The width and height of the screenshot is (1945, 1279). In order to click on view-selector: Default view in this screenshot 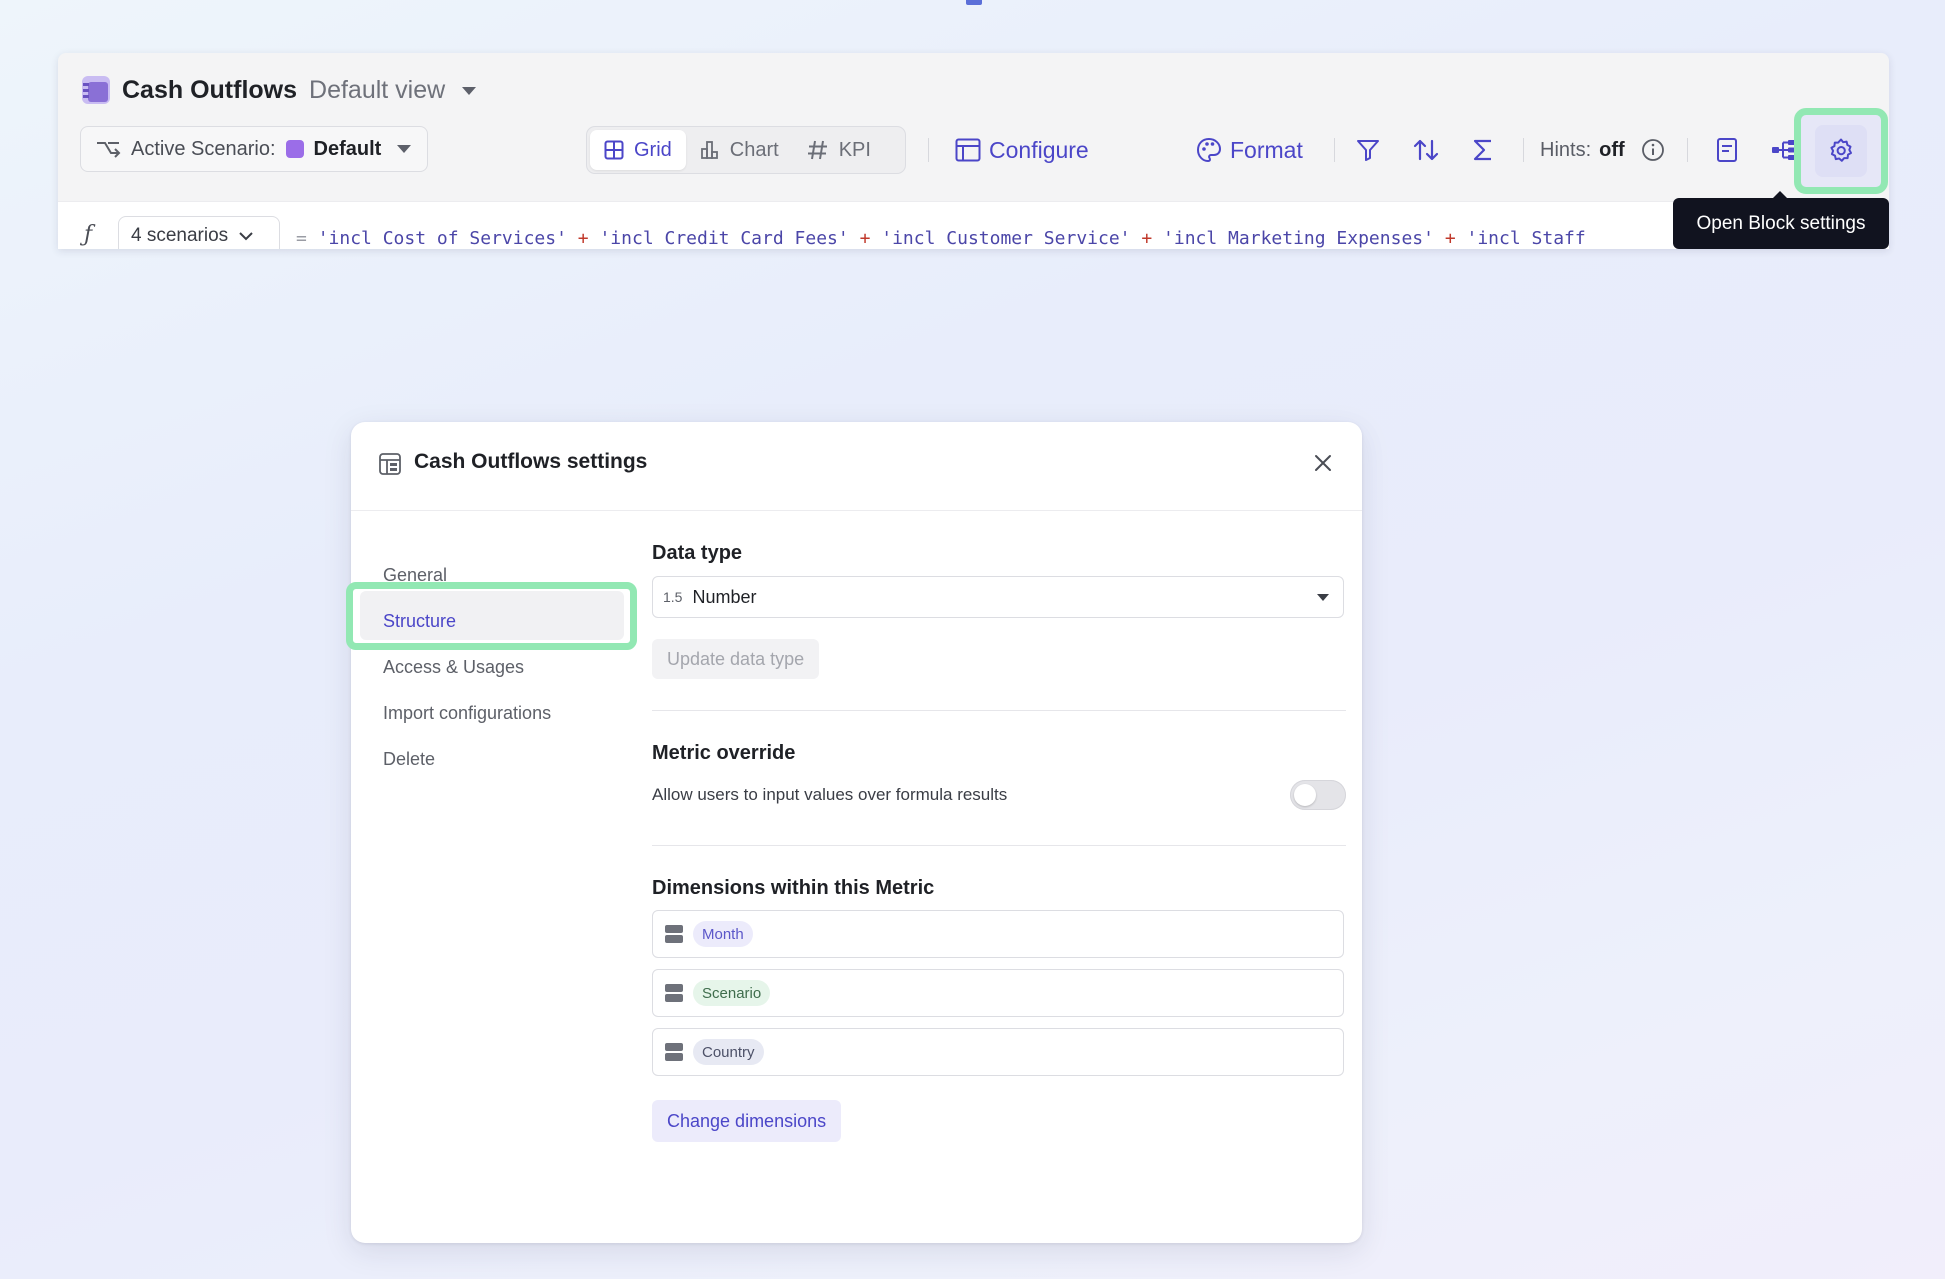, I will do `click(393, 90)`.